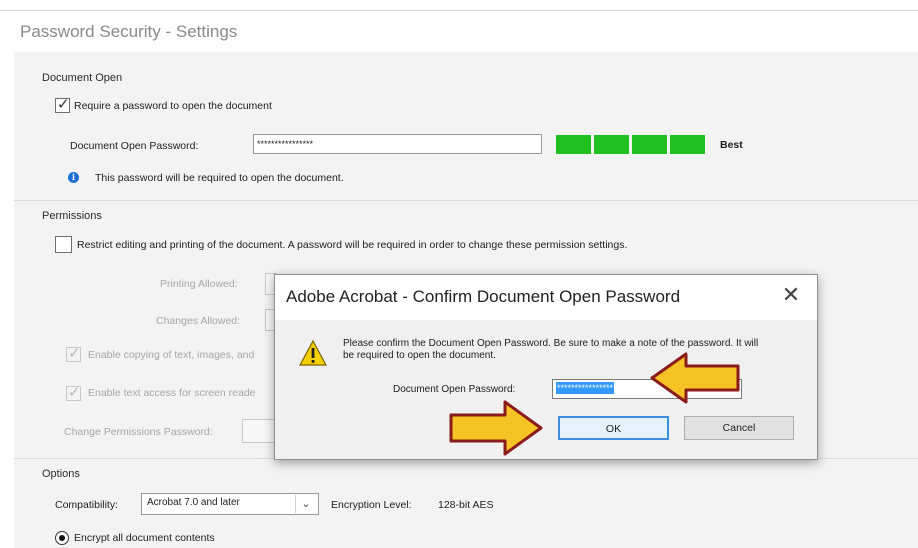 The width and height of the screenshot is (918, 548). What do you see at coordinates (198, 321) in the screenshot?
I see `changes-allowed-label: Changes Allowed:` at bounding box center [198, 321].